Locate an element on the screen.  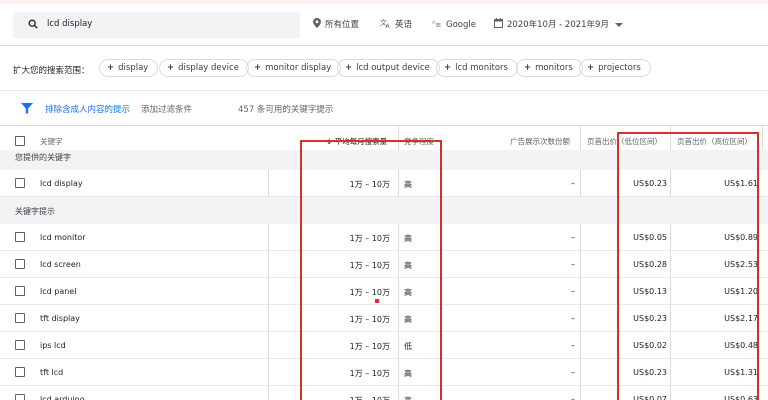
suggestion-chip: + projectors is located at coordinates (615, 68).